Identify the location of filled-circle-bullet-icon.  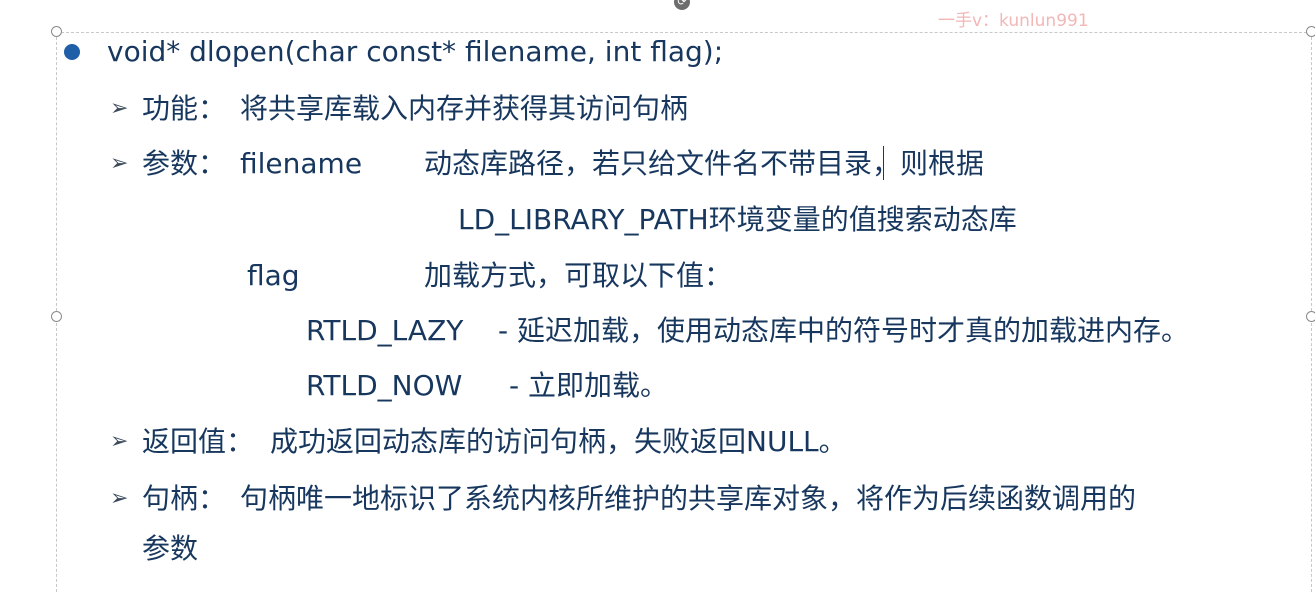
(72, 52).